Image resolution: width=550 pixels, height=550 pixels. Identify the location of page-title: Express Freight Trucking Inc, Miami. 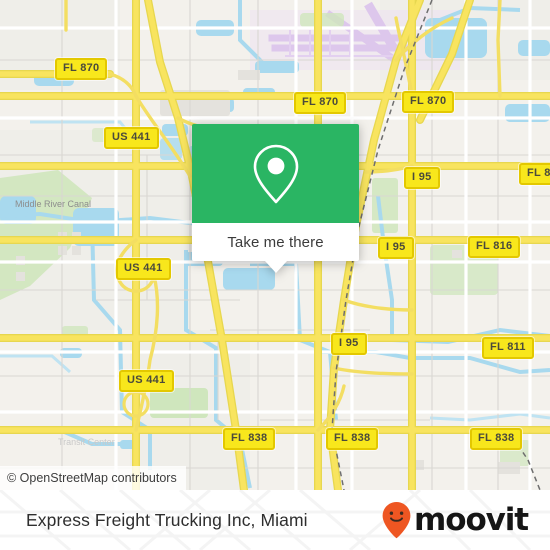
(167, 519).